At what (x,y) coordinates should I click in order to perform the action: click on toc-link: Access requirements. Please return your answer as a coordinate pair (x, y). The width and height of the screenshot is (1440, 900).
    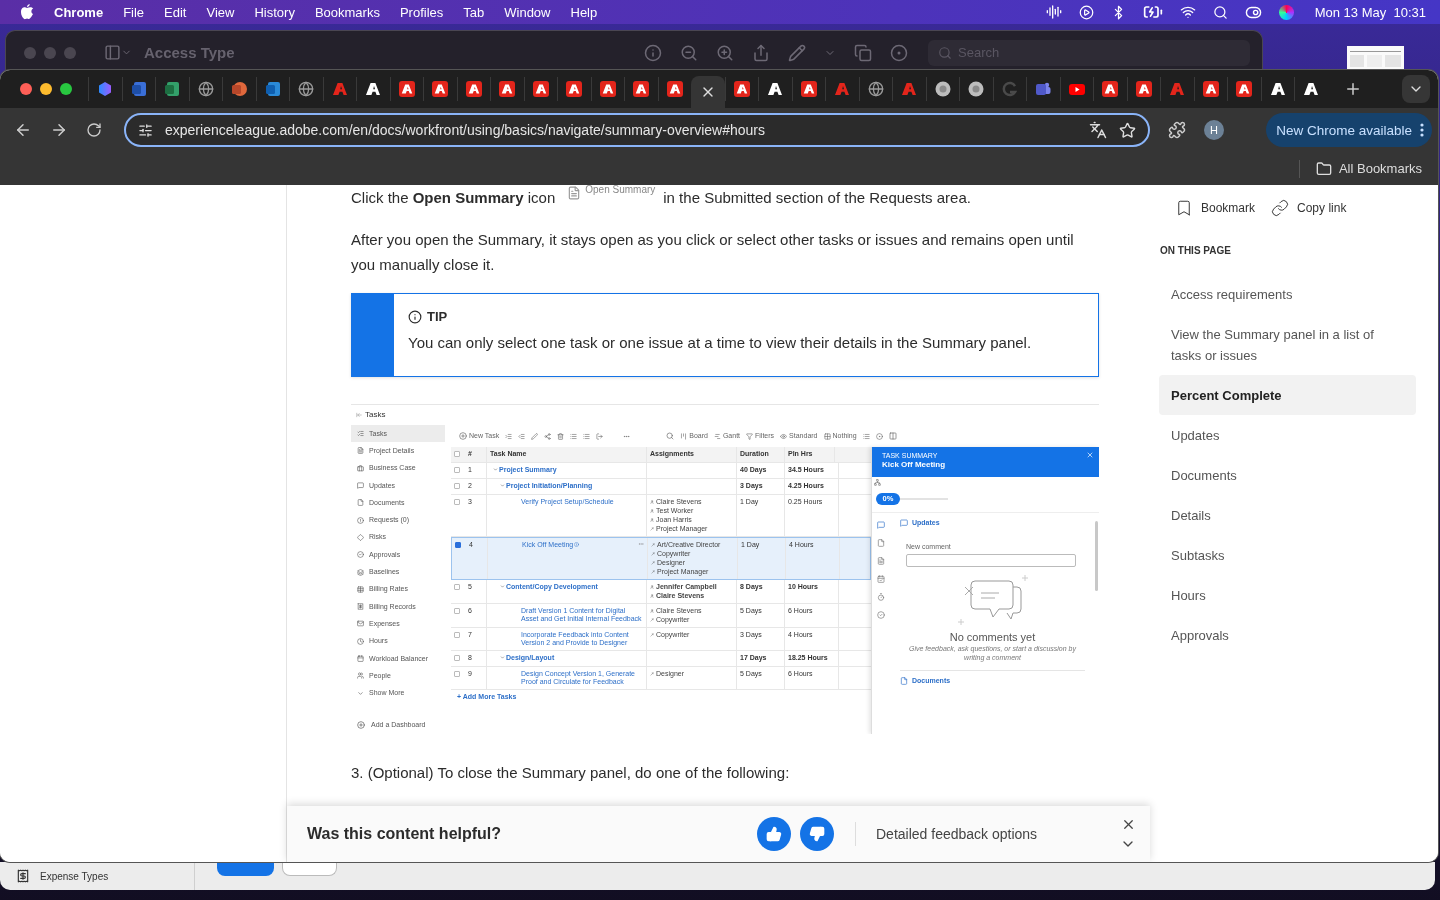
    Looking at the image, I should click on (1287, 294).